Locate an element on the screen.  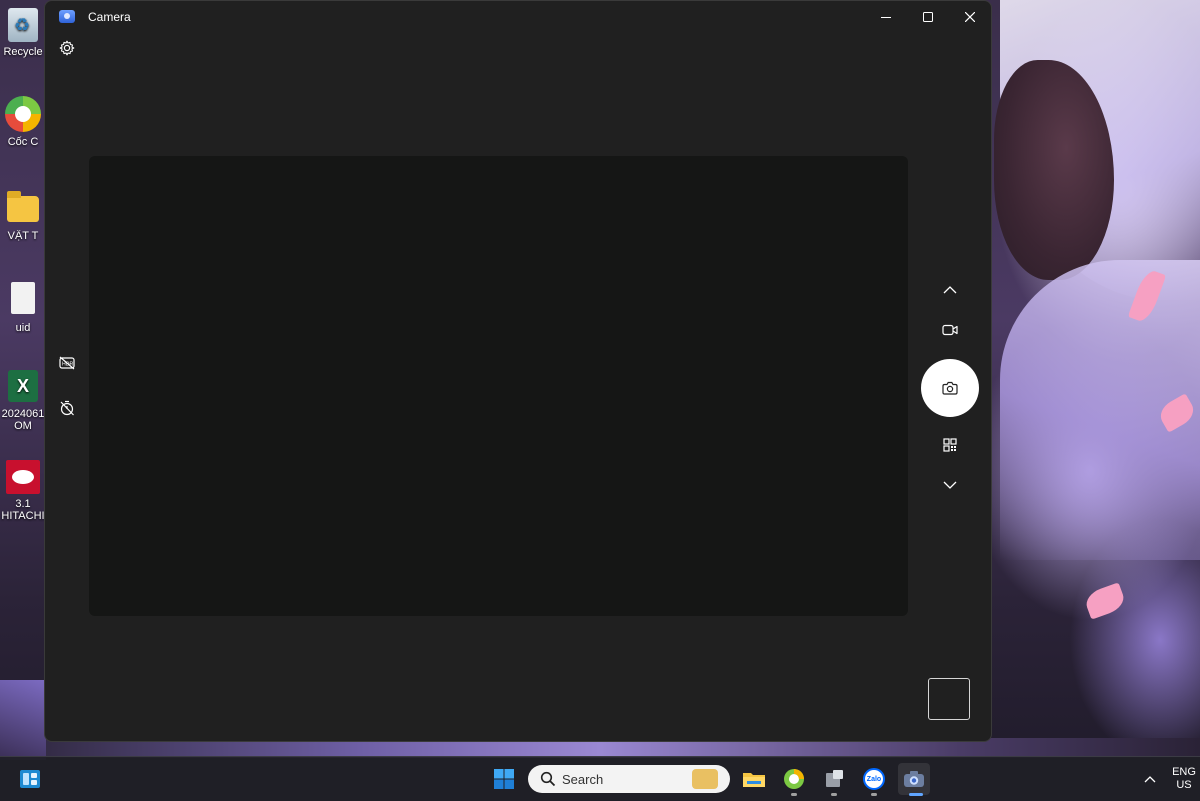
desktop-icon-excel: X 2024061 OM is located at coordinates (23, 399).